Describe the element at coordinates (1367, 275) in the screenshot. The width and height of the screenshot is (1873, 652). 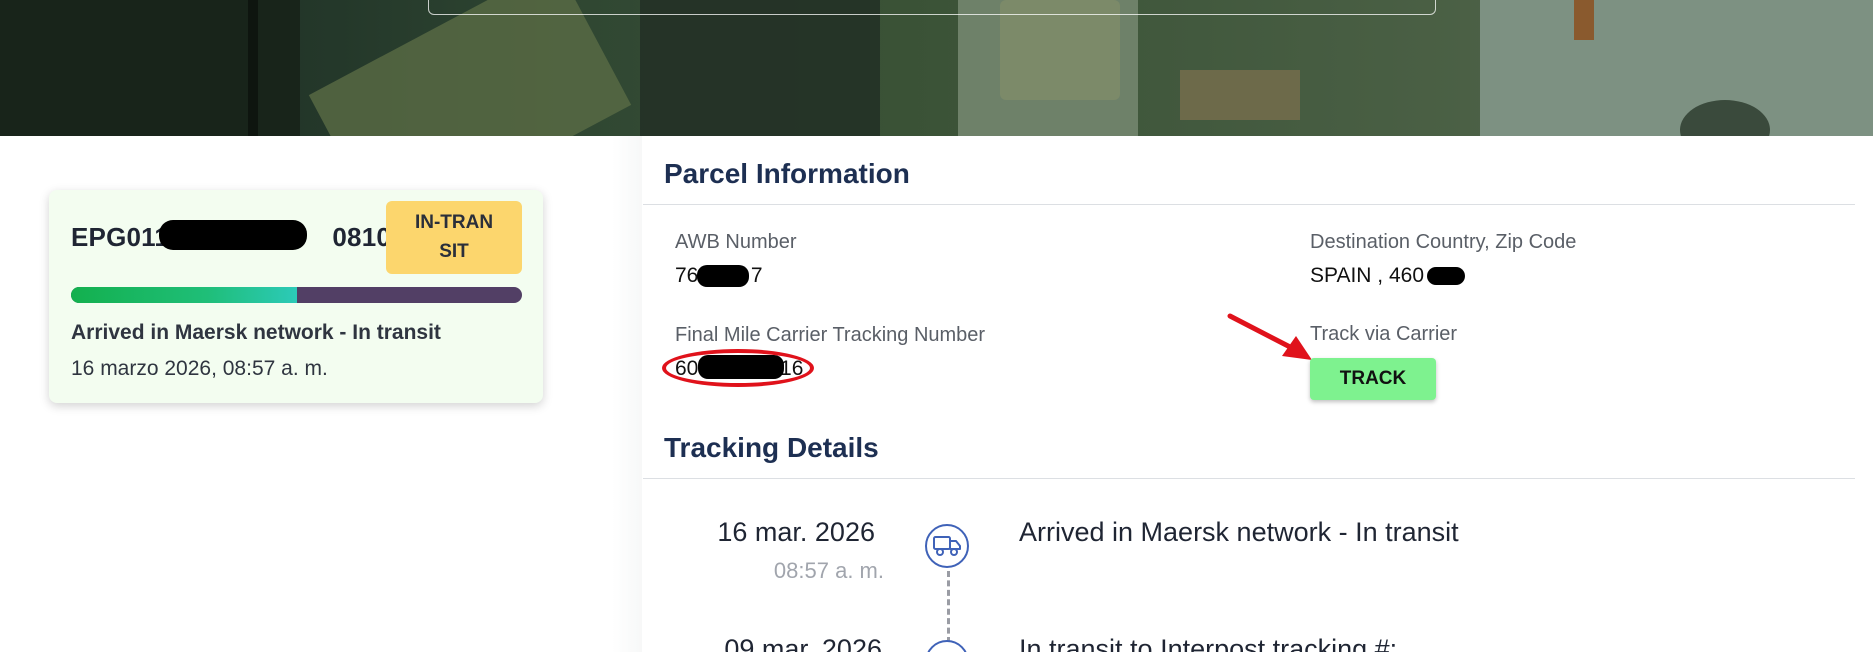
I see `destination-value: SPAIN , 460` at that location.